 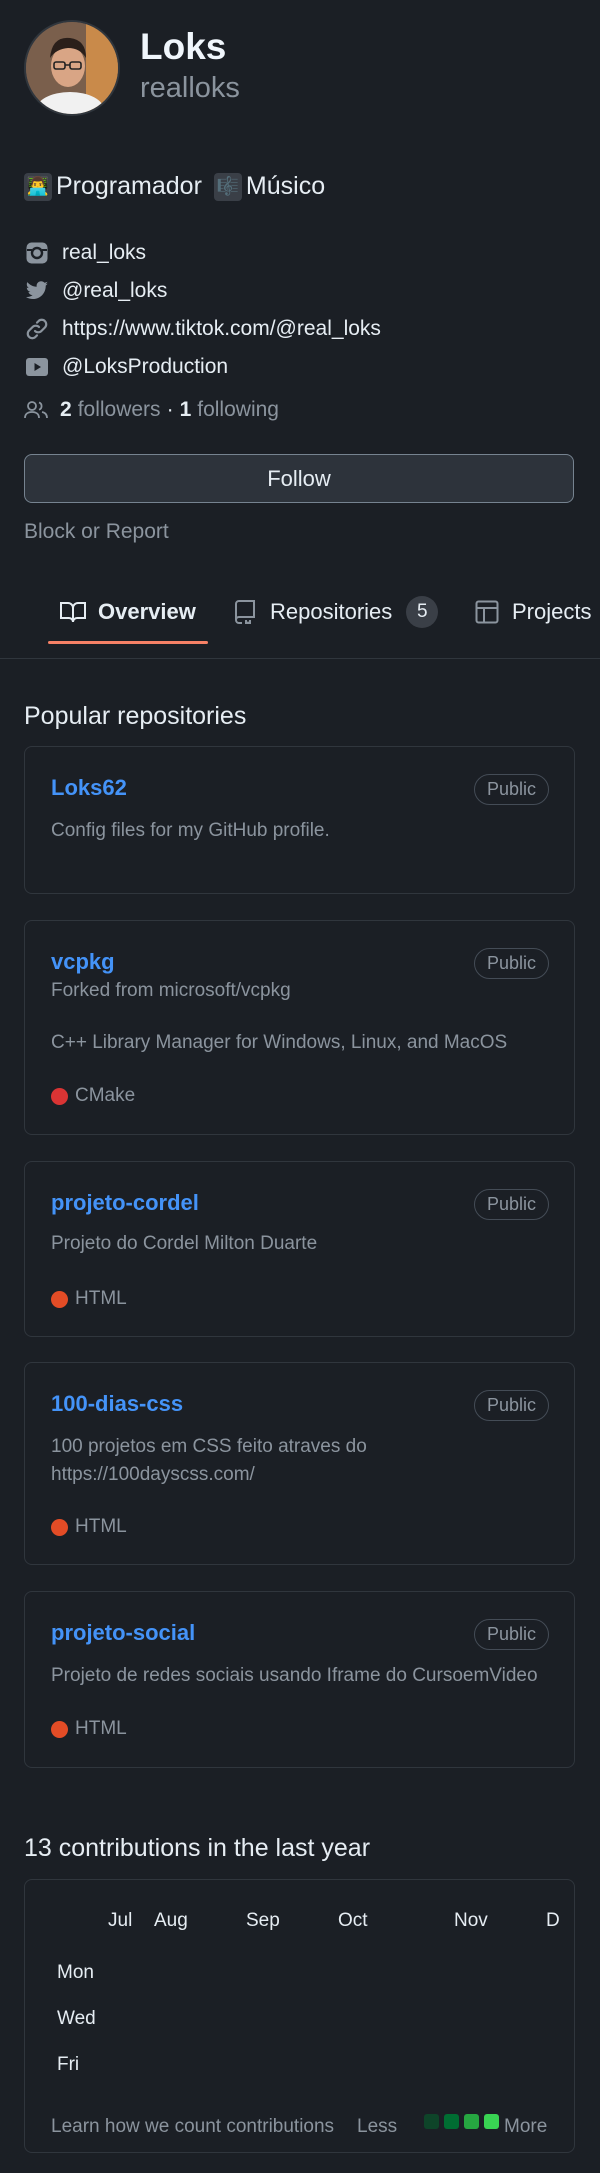 I want to click on month-label: Sep, so click(x=263, y=1920).